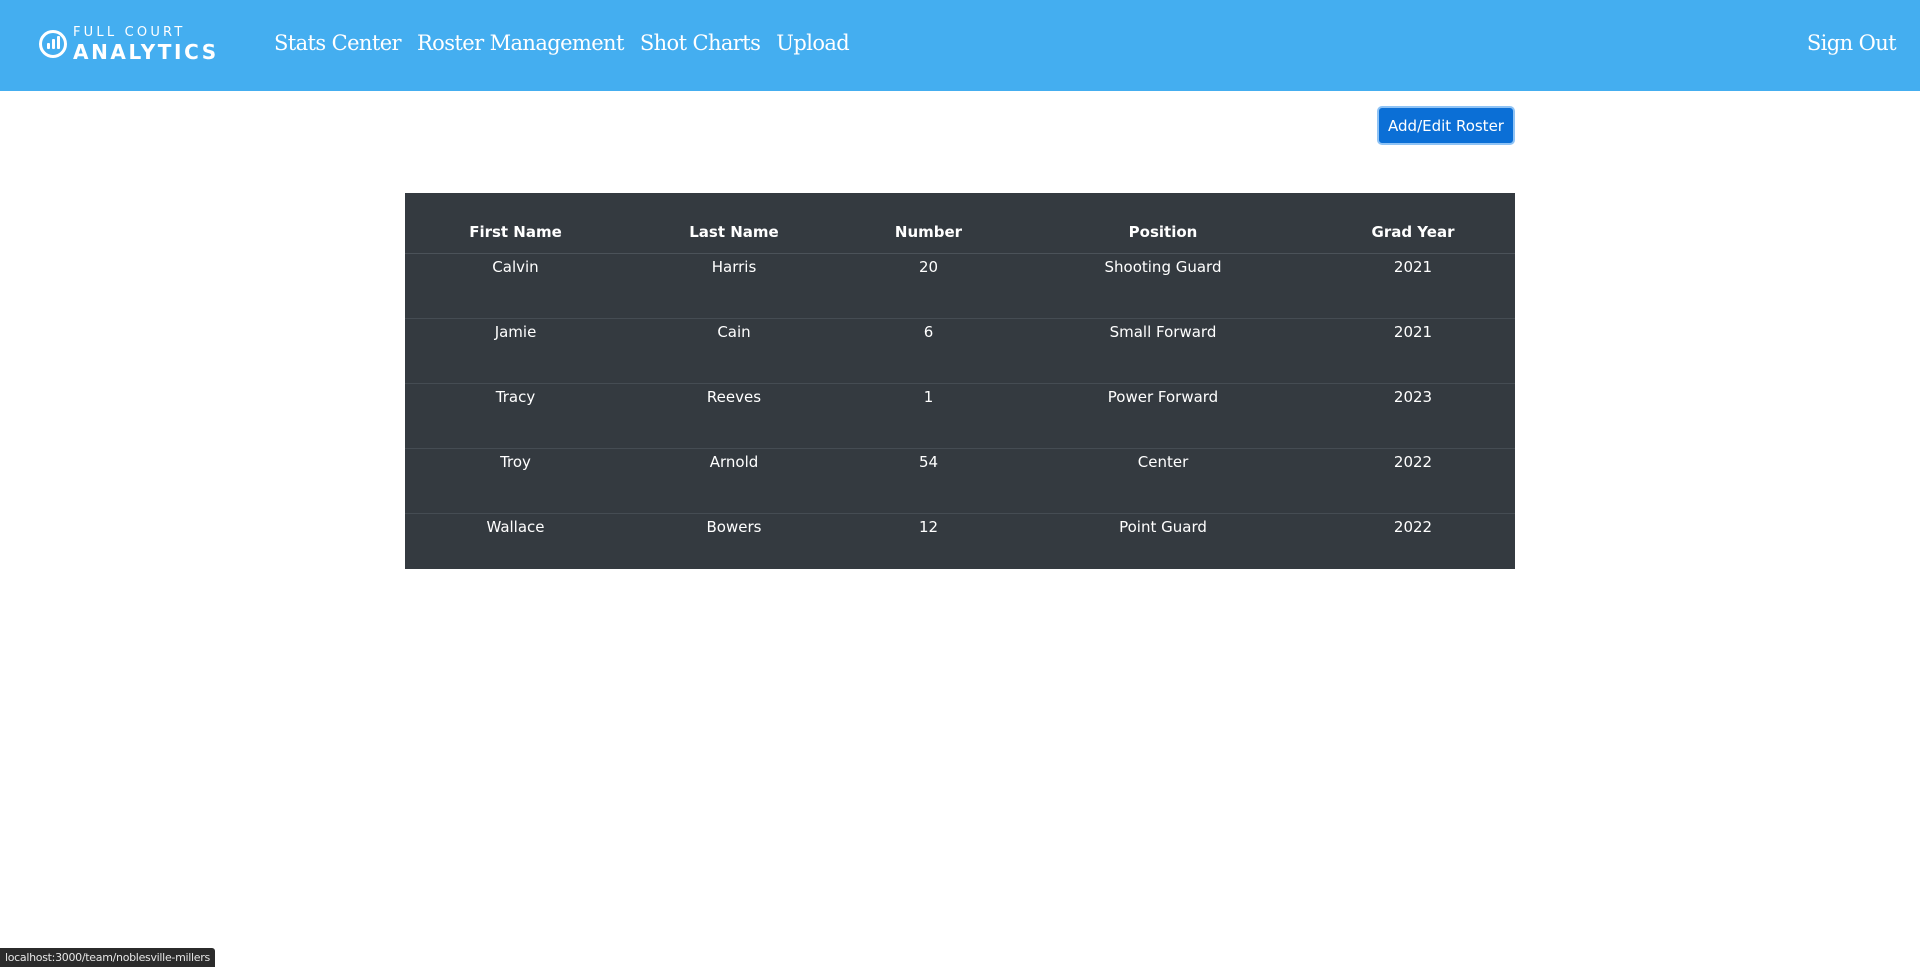 This screenshot has height=967, width=1920. What do you see at coordinates (515, 286) in the screenshot?
I see `cell-first-name: Calvin` at bounding box center [515, 286].